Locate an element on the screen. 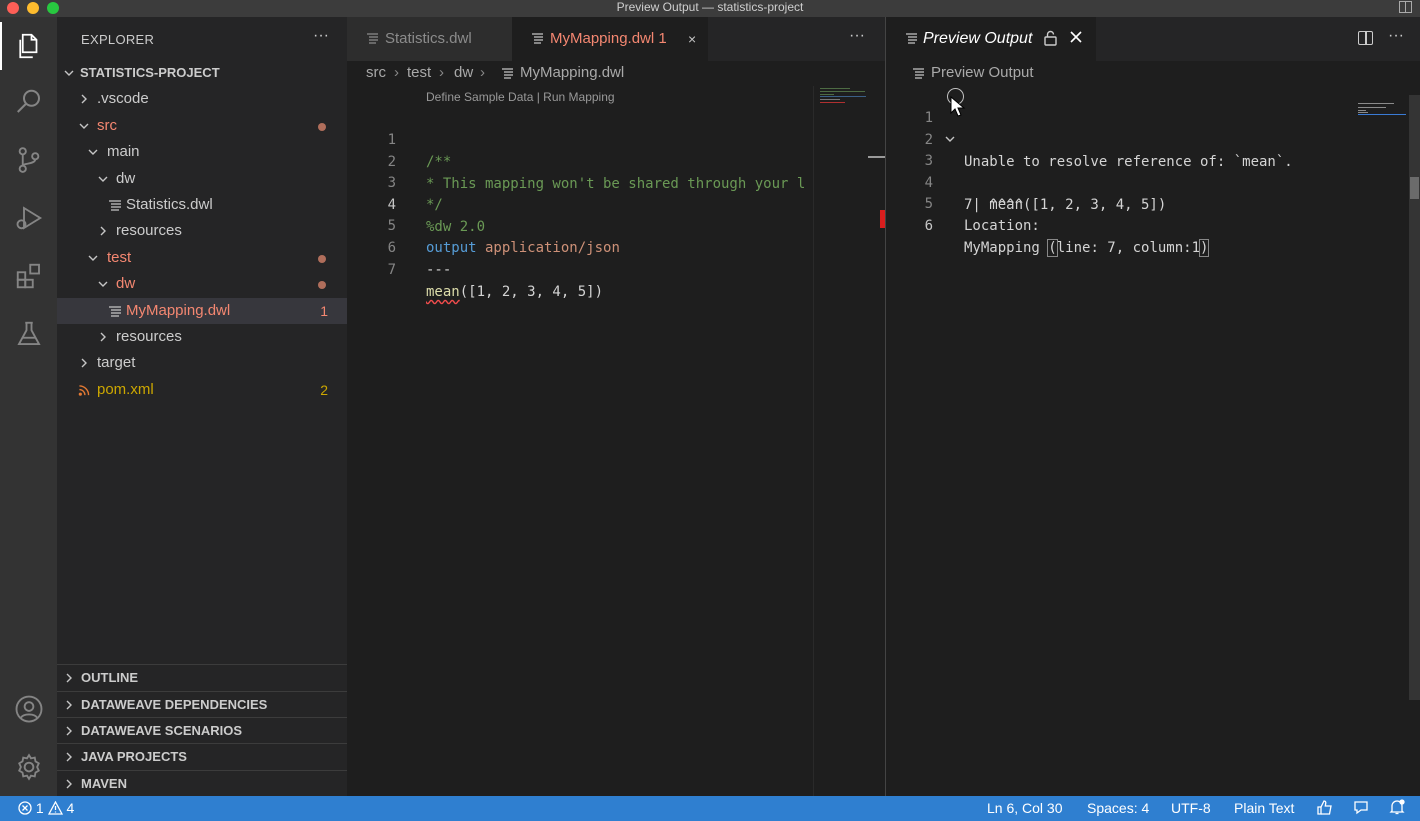 This screenshot has height=821, width=1420. testing-icon is located at coordinates (28, 333).